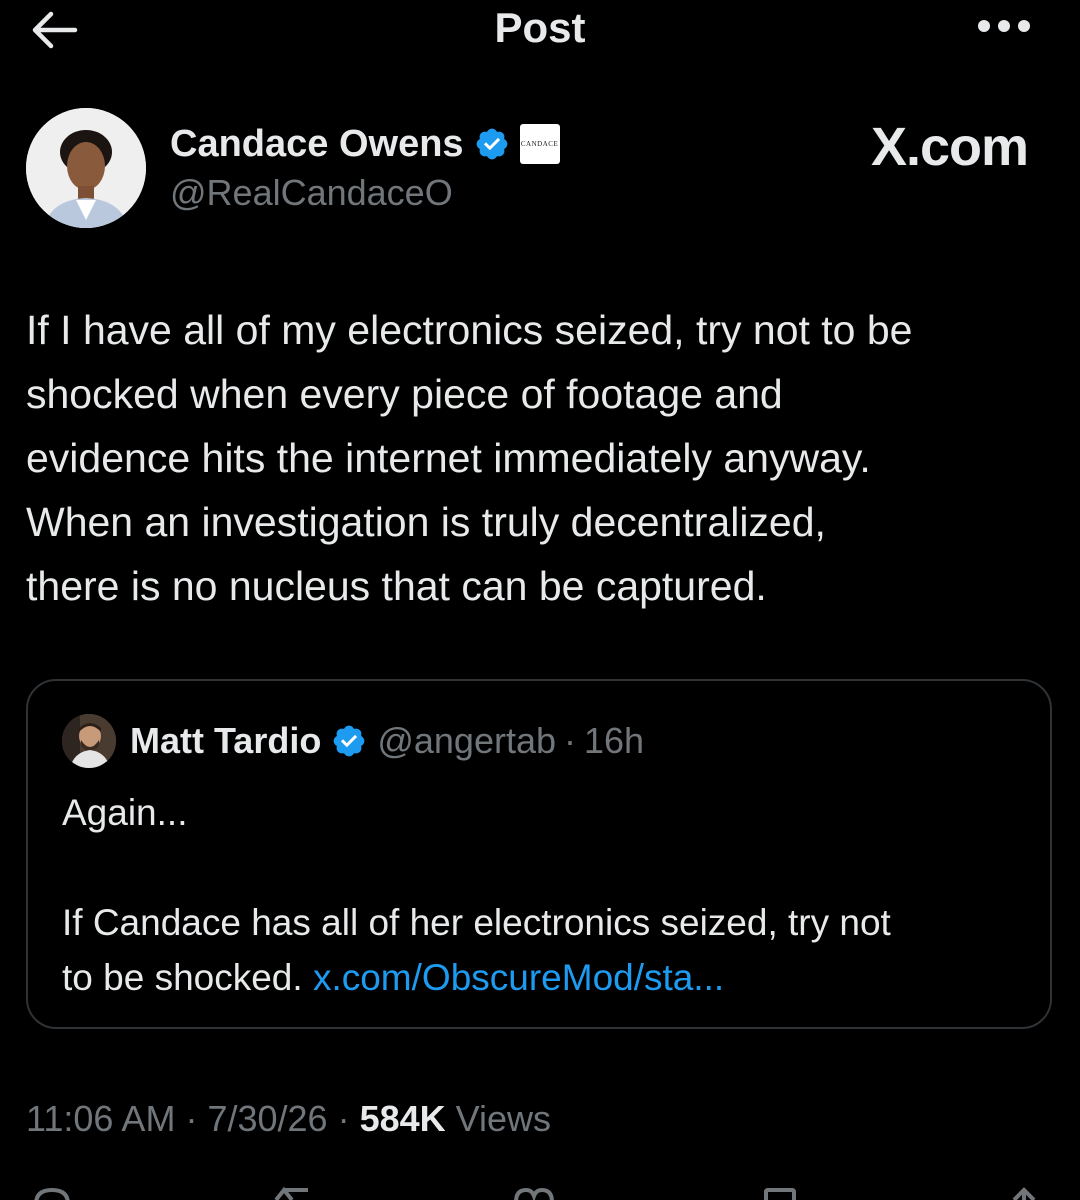 This screenshot has width=1080, height=1200. What do you see at coordinates (311, 193) in the screenshot?
I see `author-handle: @RealCandaceO` at bounding box center [311, 193].